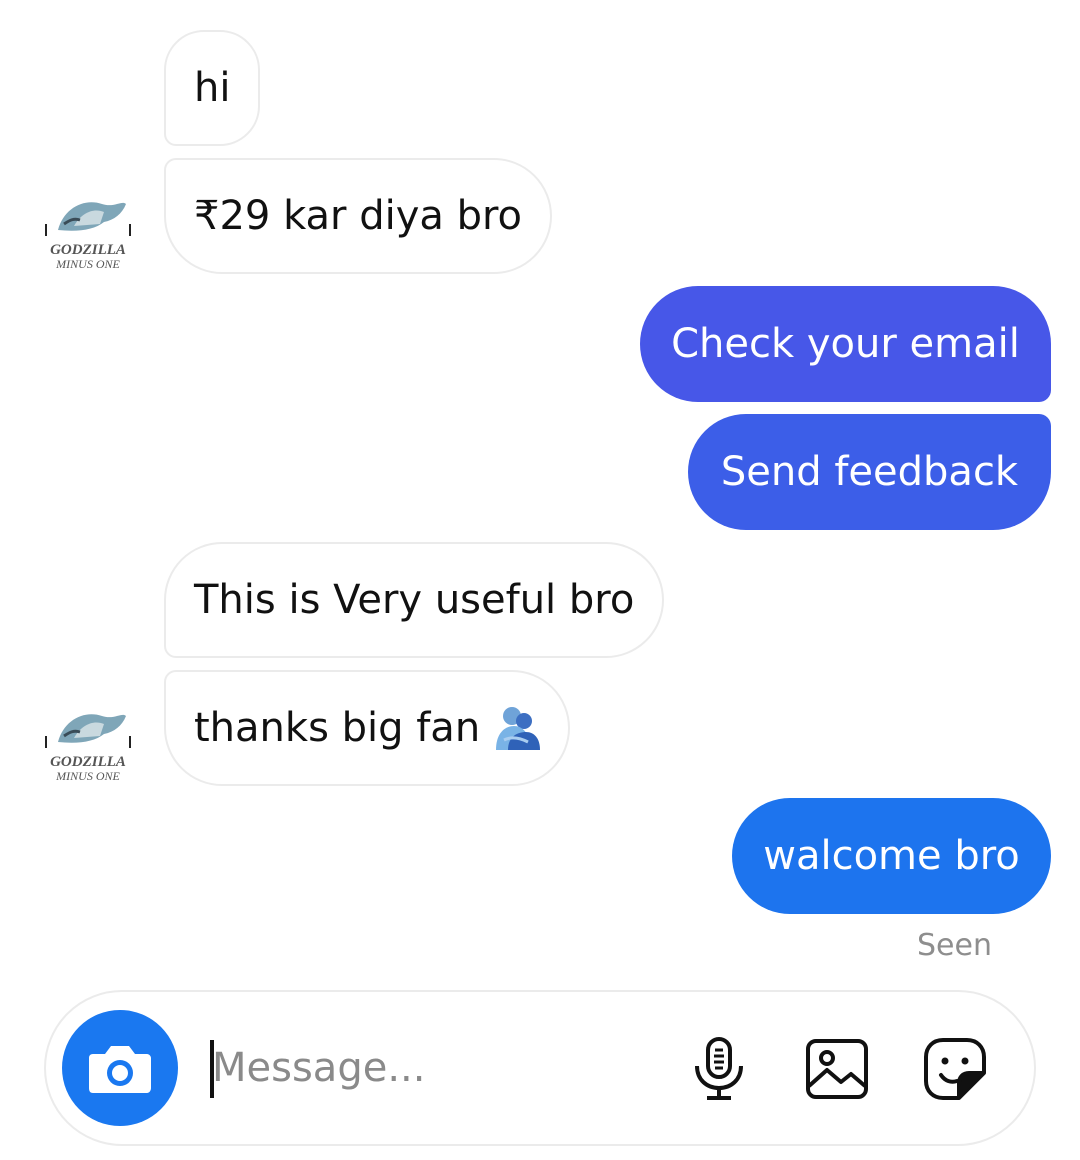  I want to click on sticker-icon, so click(955, 1069).